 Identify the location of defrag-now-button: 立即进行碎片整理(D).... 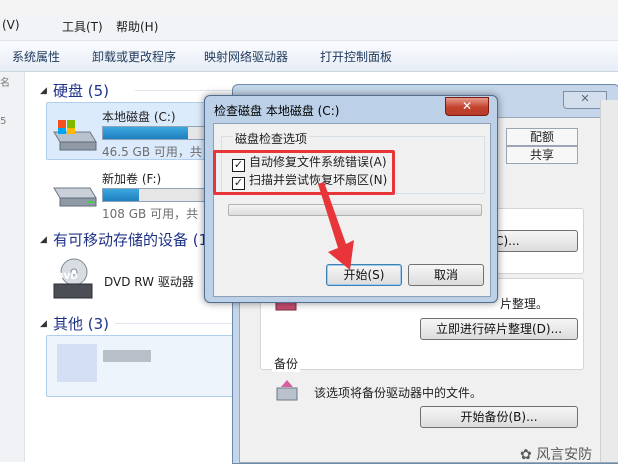
(499, 329).